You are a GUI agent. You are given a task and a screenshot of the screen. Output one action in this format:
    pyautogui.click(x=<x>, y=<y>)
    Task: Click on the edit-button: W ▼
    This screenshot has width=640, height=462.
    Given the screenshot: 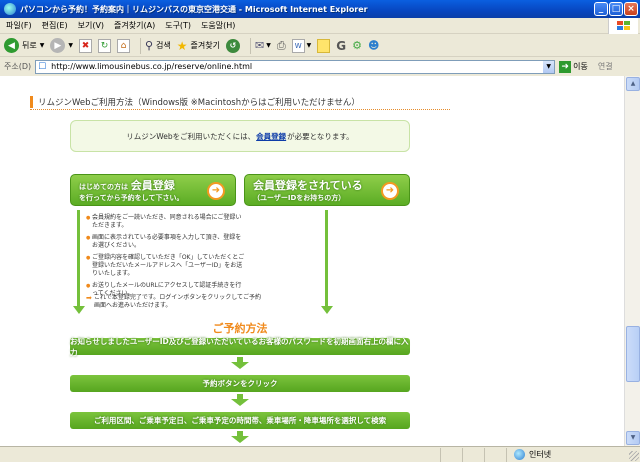 What is the action you would take?
    pyautogui.click(x=301, y=45)
    